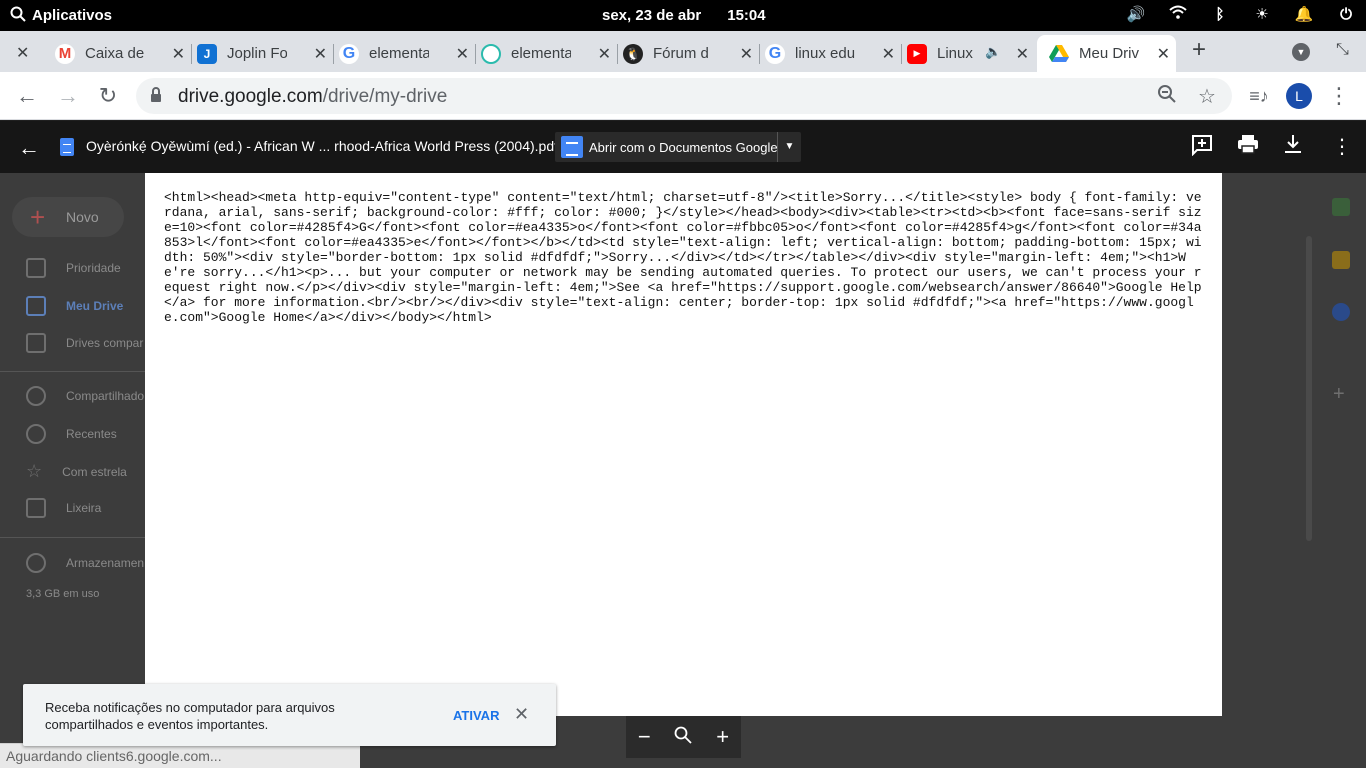  I want to click on zoom-controls: − +, so click(683, 737).